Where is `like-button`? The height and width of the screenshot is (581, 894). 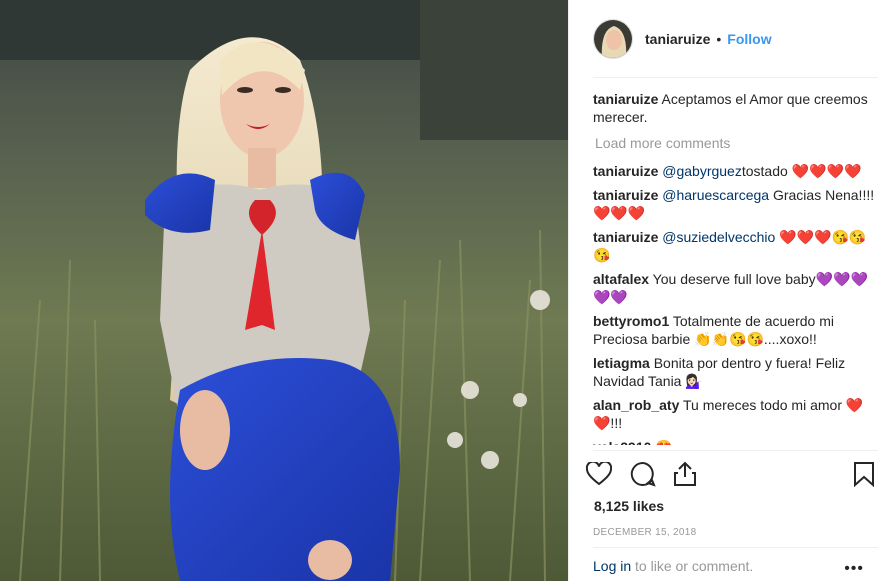 like-button is located at coordinates (599, 474).